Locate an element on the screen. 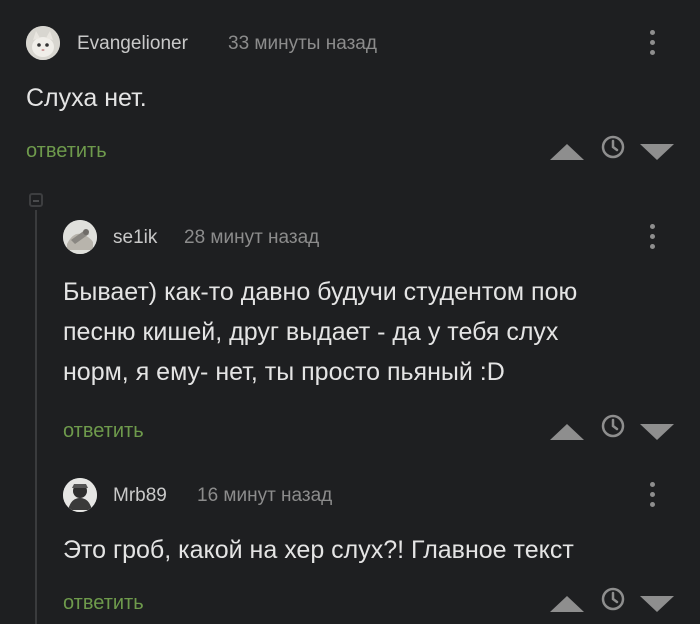  thread-line is located at coordinates (36, 417).